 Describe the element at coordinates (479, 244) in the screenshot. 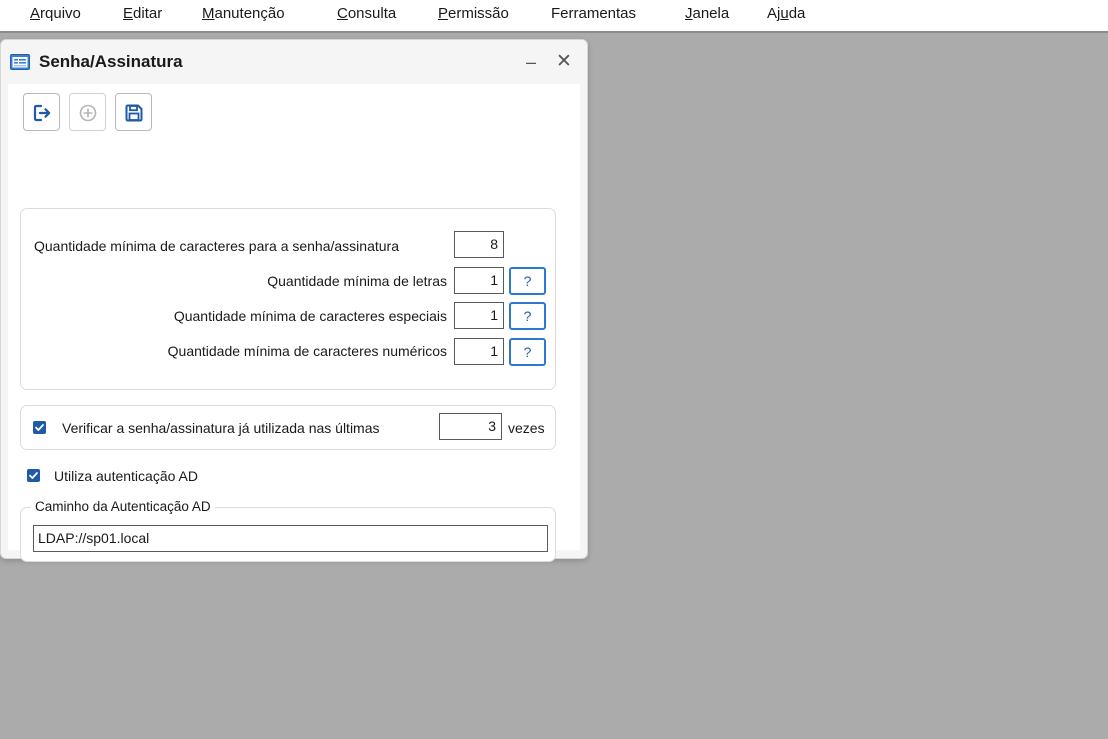

I see `min-chars-input: 8` at that location.